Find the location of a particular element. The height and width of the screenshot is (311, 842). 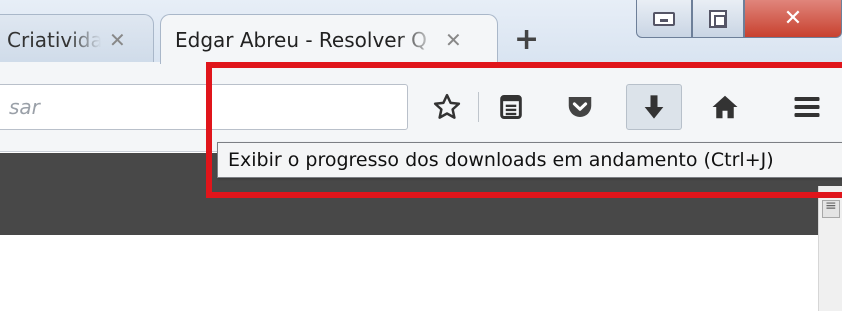

close-icon: ✕ is located at coordinates (793, 18).